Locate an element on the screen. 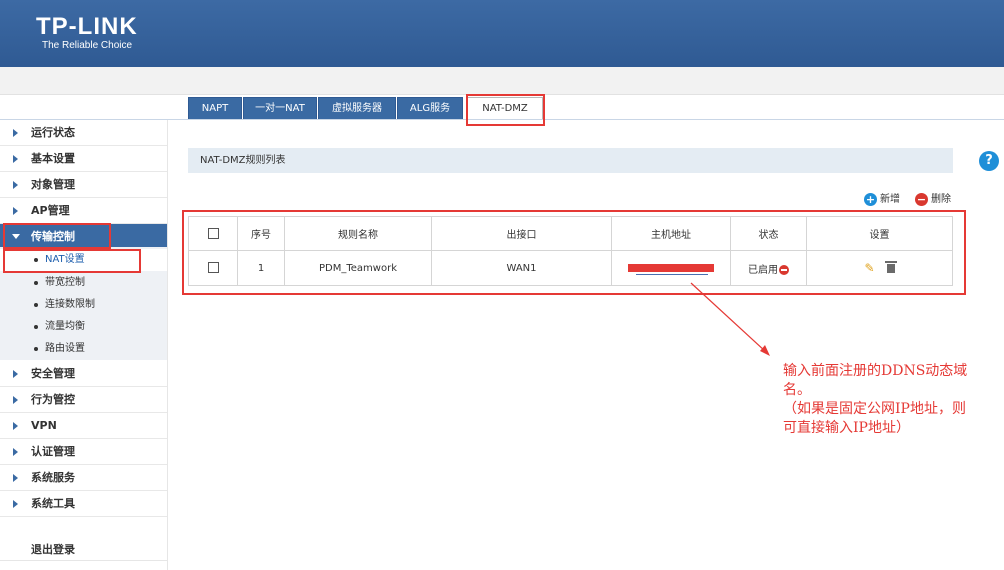 The width and height of the screenshot is (1004, 570). annotation-line: 输入前面注册的DDNS动态域 is located at coordinates (875, 371).